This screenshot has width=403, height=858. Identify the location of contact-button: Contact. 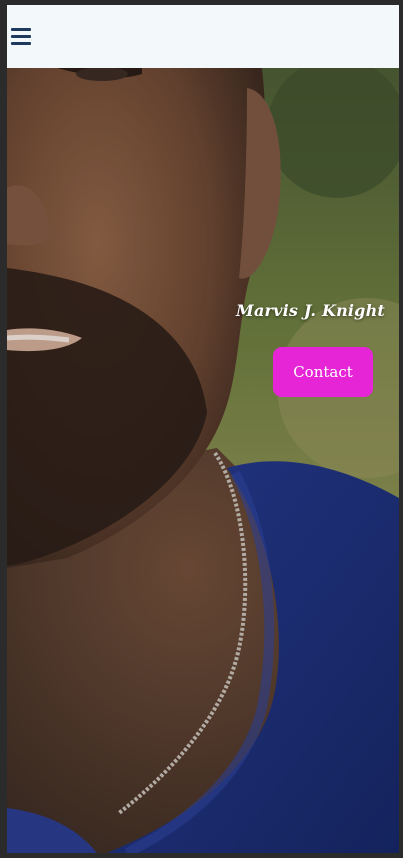
(323, 372).